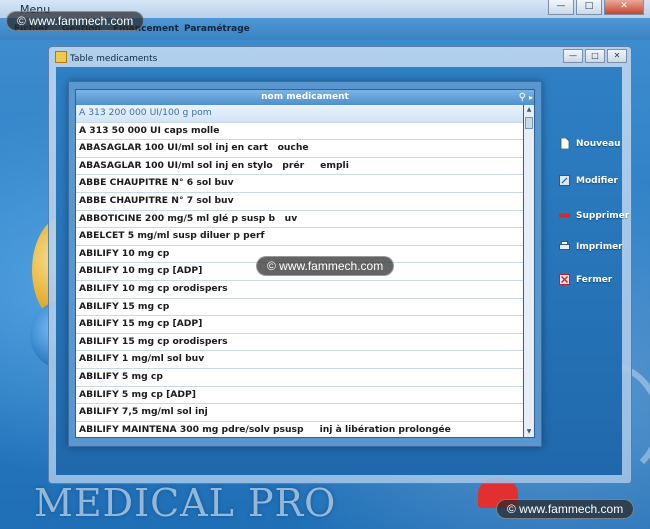  What do you see at coordinates (531, 97) in the screenshot?
I see `chevron-right-icon: ▸` at bounding box center [531, 97].